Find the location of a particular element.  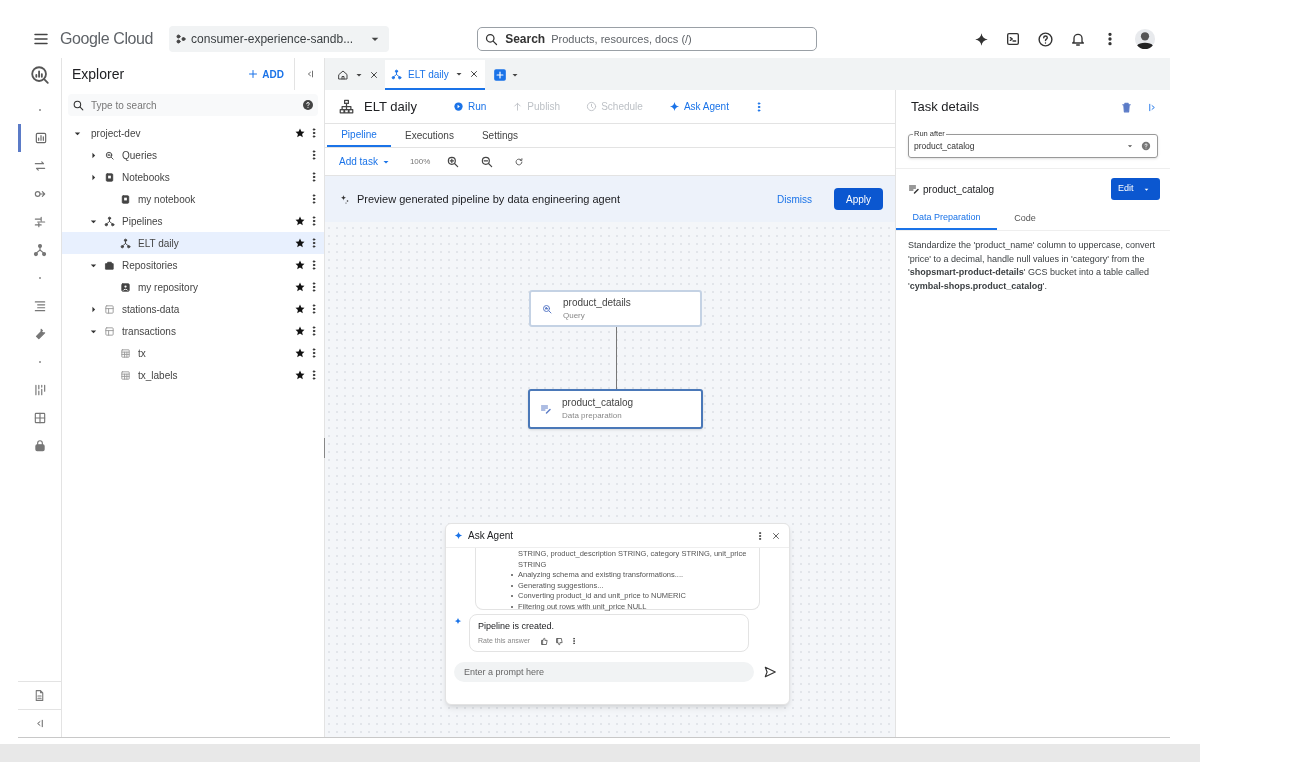

tree-item: ELT daily is located at coordinates (193, 243).